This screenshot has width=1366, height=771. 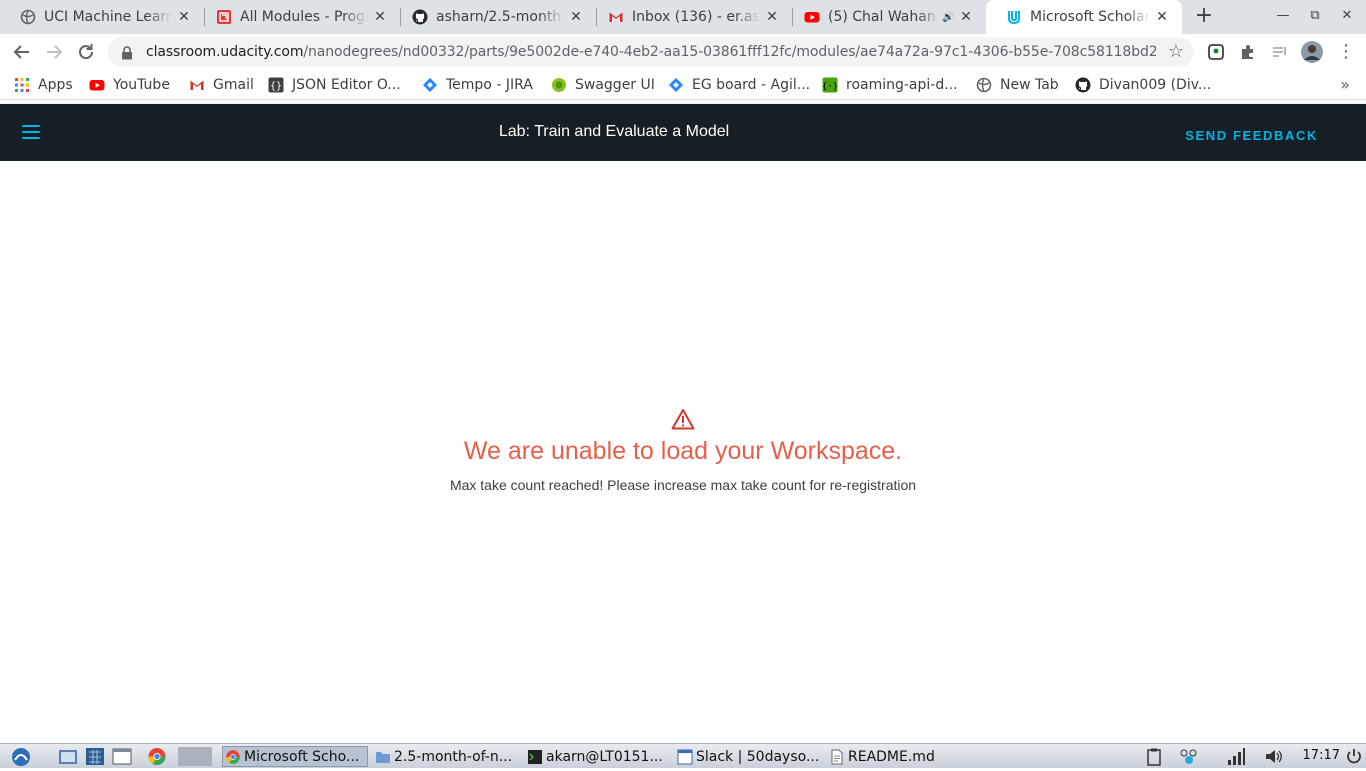 What do you see at coordinates (1312, 52) in the screenshot?
I see `avatar` at bounding box center [1312, 52].